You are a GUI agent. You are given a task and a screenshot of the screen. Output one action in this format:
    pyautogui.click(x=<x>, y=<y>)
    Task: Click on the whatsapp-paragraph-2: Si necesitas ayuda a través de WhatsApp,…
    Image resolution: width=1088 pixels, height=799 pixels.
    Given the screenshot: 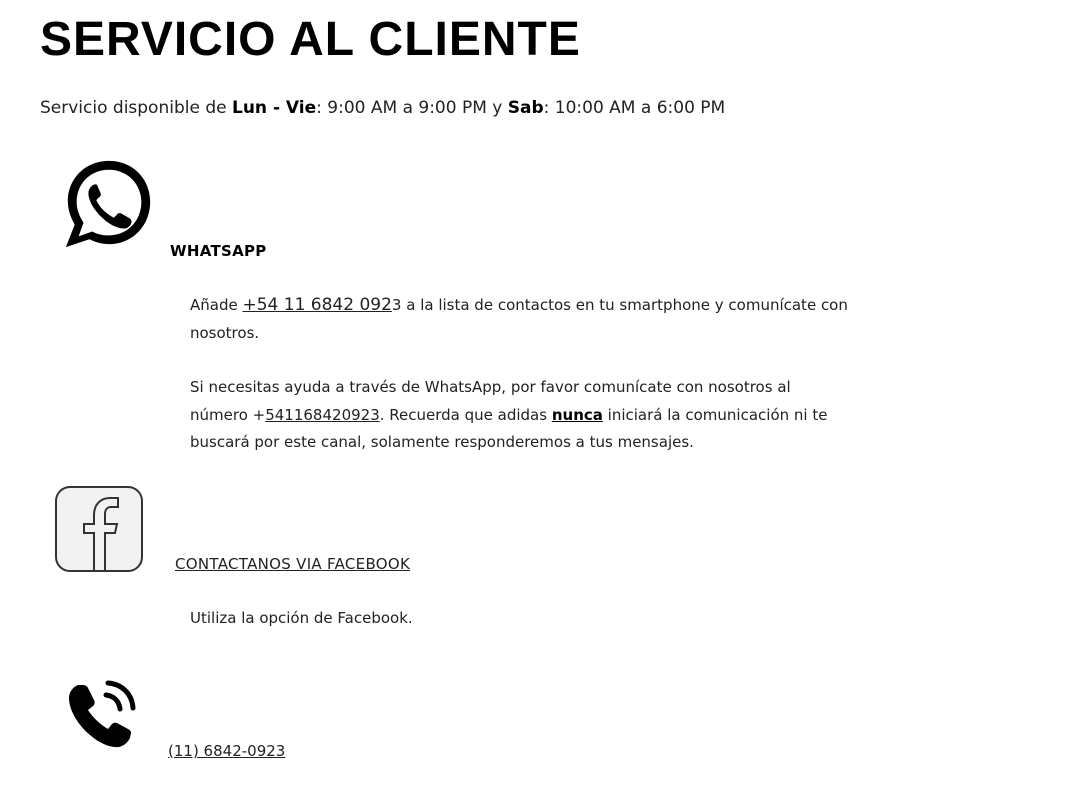 What is the action you would take?
    pyautogui.click(x=520, y=415)
    